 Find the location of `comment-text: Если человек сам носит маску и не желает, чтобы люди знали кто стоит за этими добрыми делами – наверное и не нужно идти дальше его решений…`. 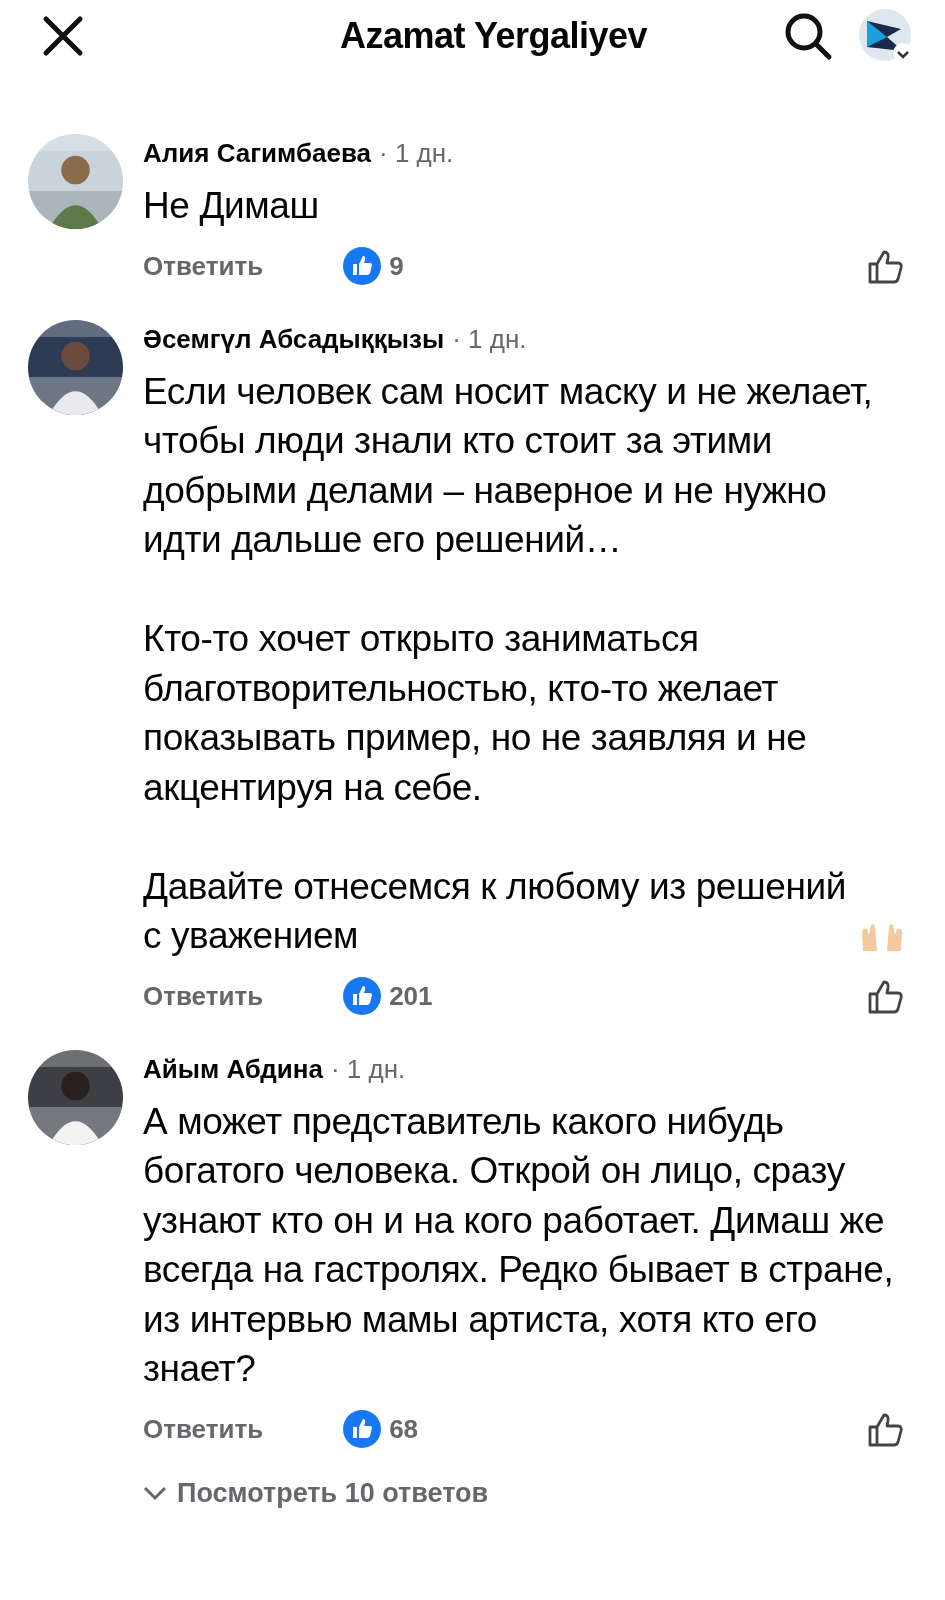

comment-text: Если человек сам носит маску и не желает, чтобы люди знали кто стоит за этими добрыми делами – наверное и не нужно идти дальше его решений… is located at coordinates (508, 465).